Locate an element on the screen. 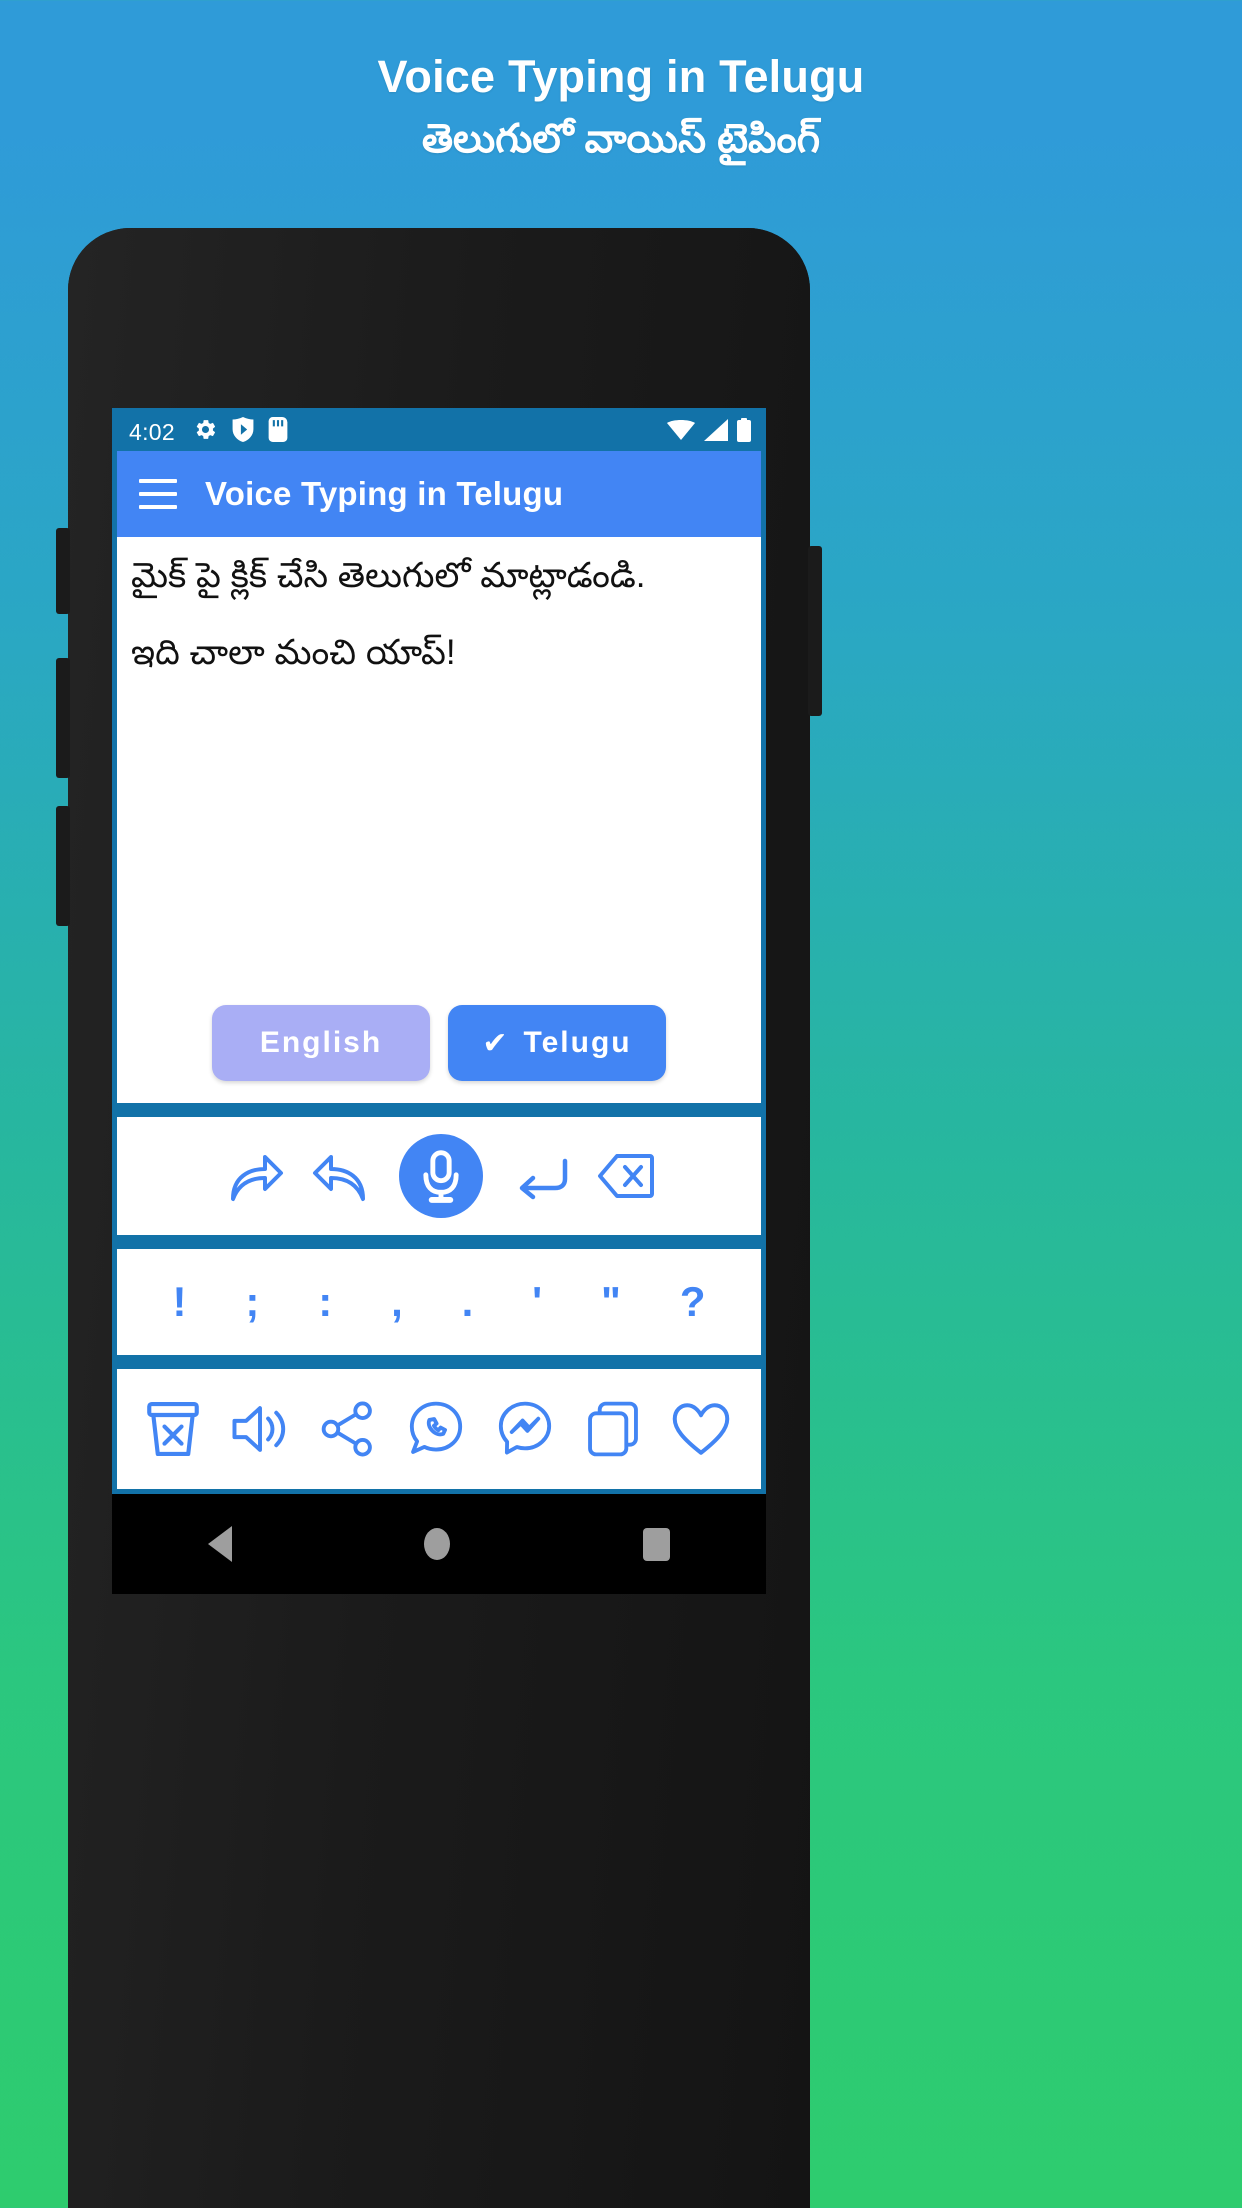 This screenshot has width=1242, height=2208. backspace-icon is located at coordinates (626, 1176).